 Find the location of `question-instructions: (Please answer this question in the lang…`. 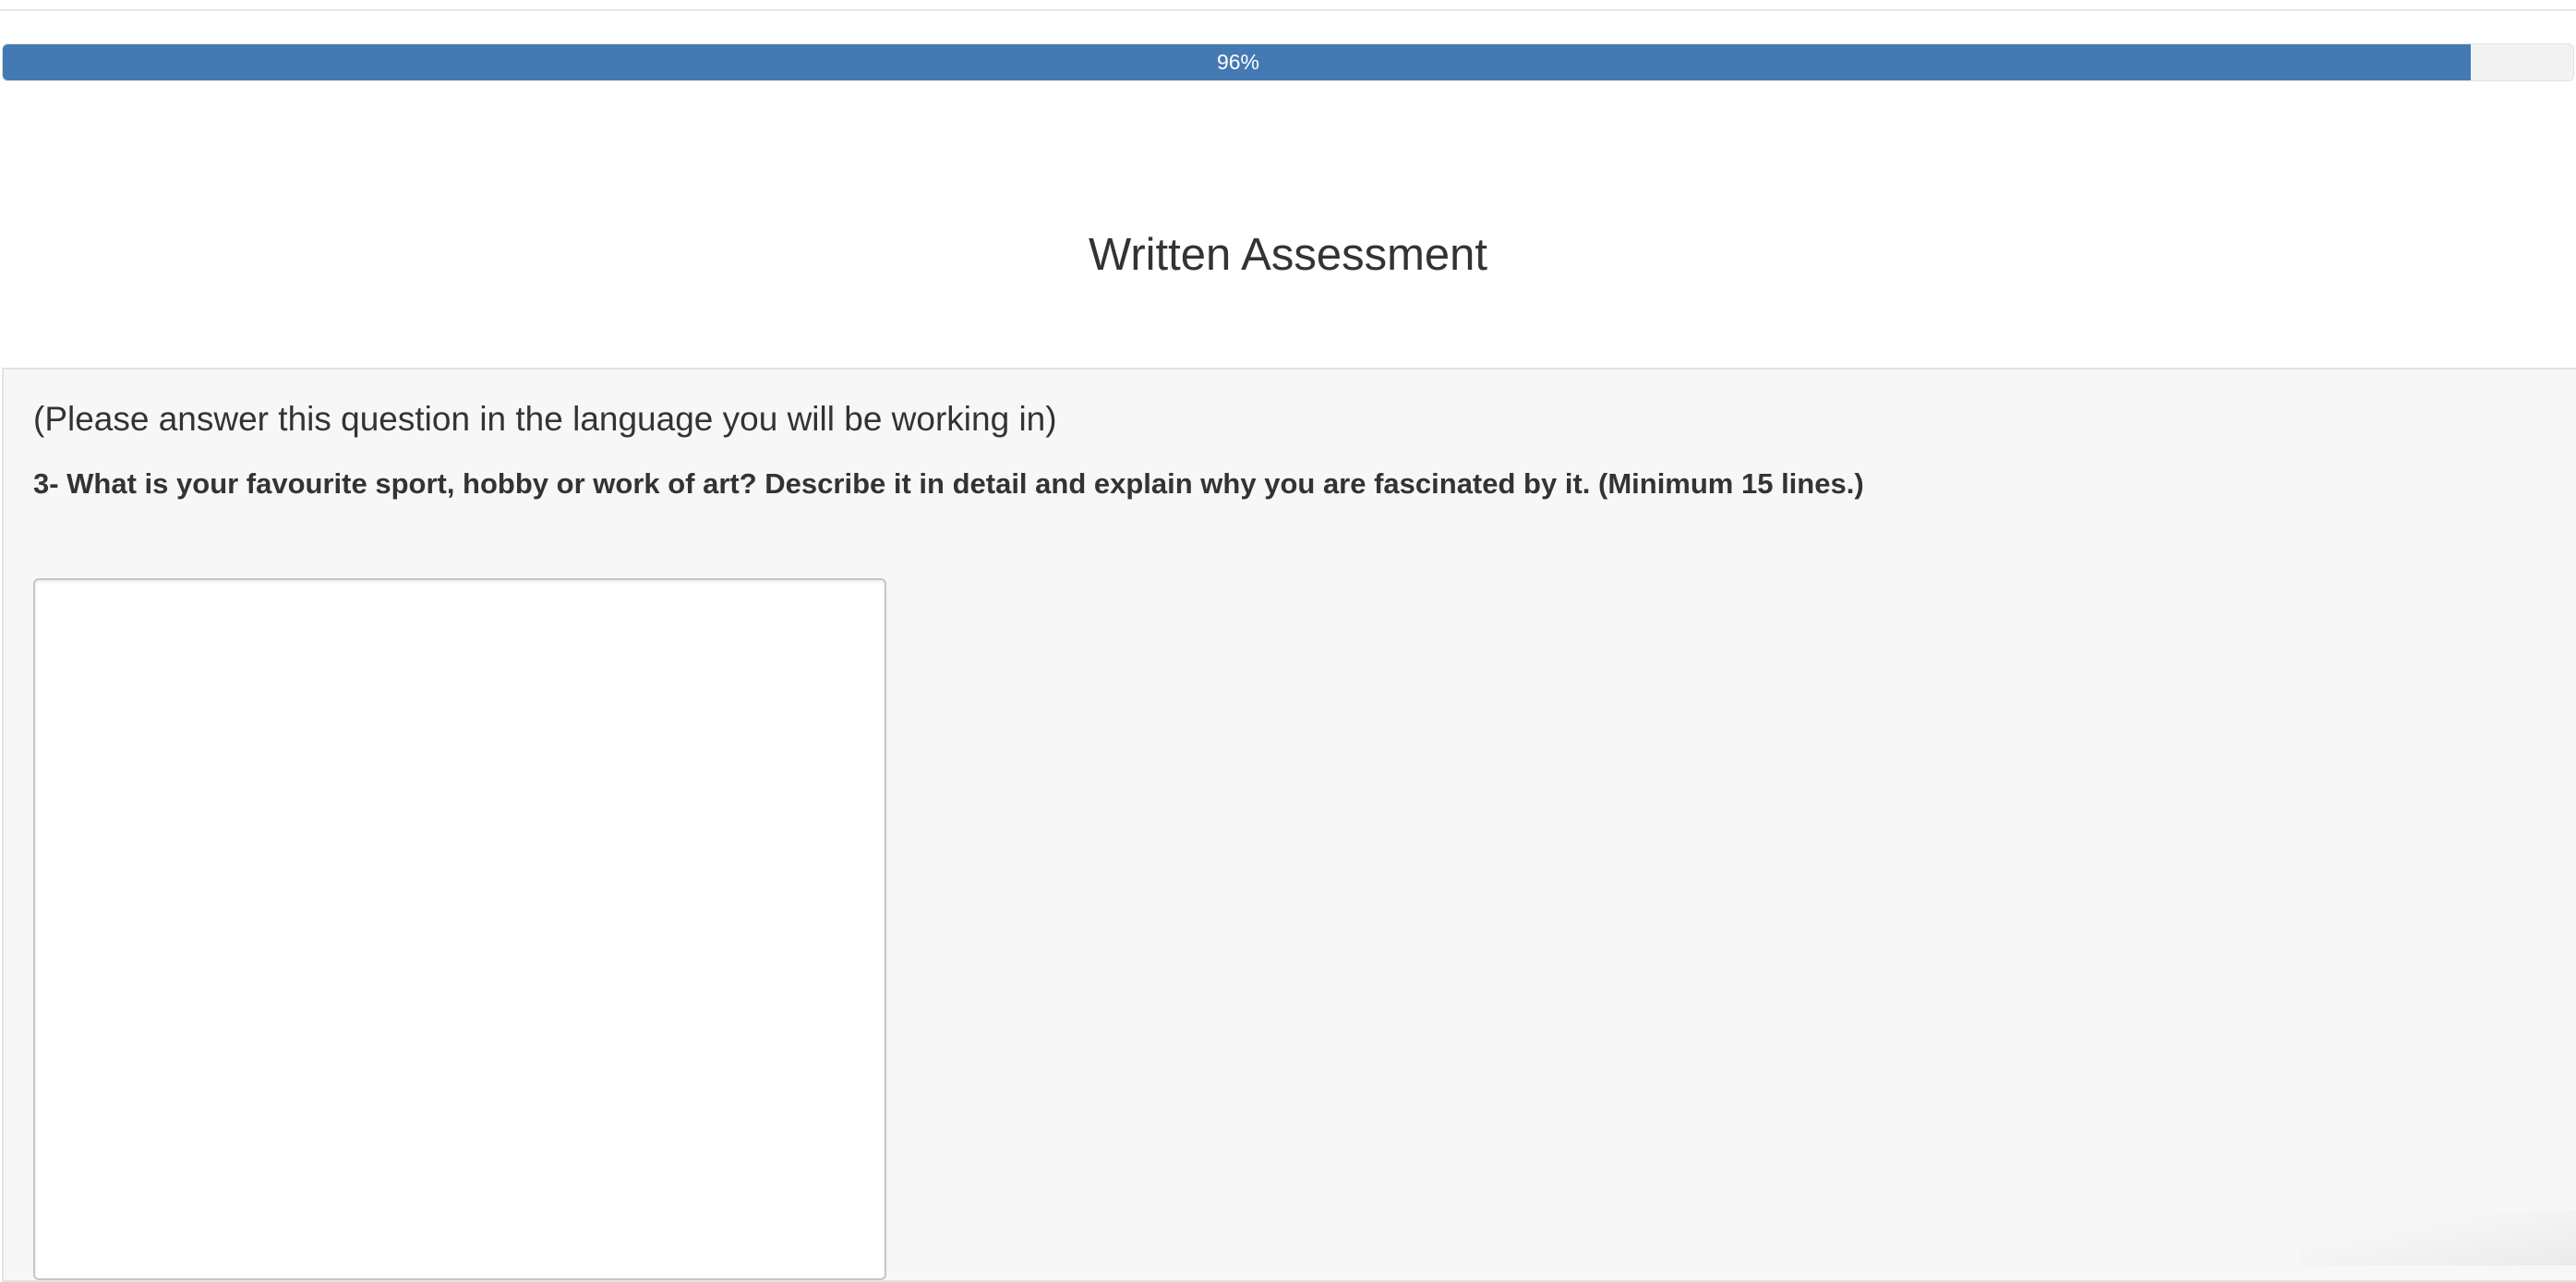

question-instructions: (Please answer this question in the lang… is located at coordinates (545, 419).